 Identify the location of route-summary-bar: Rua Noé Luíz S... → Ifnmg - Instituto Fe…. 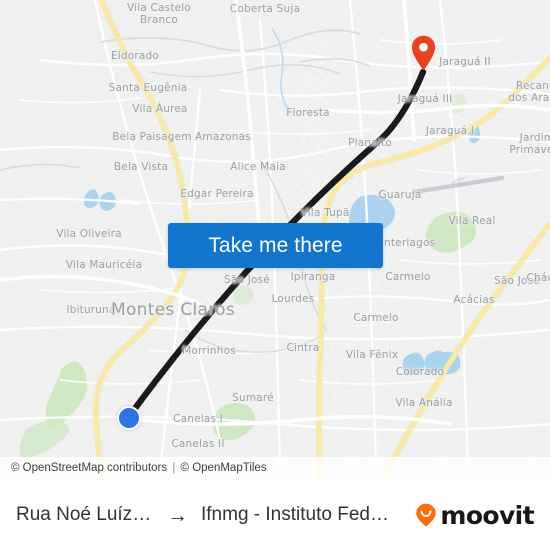
(275, 515).